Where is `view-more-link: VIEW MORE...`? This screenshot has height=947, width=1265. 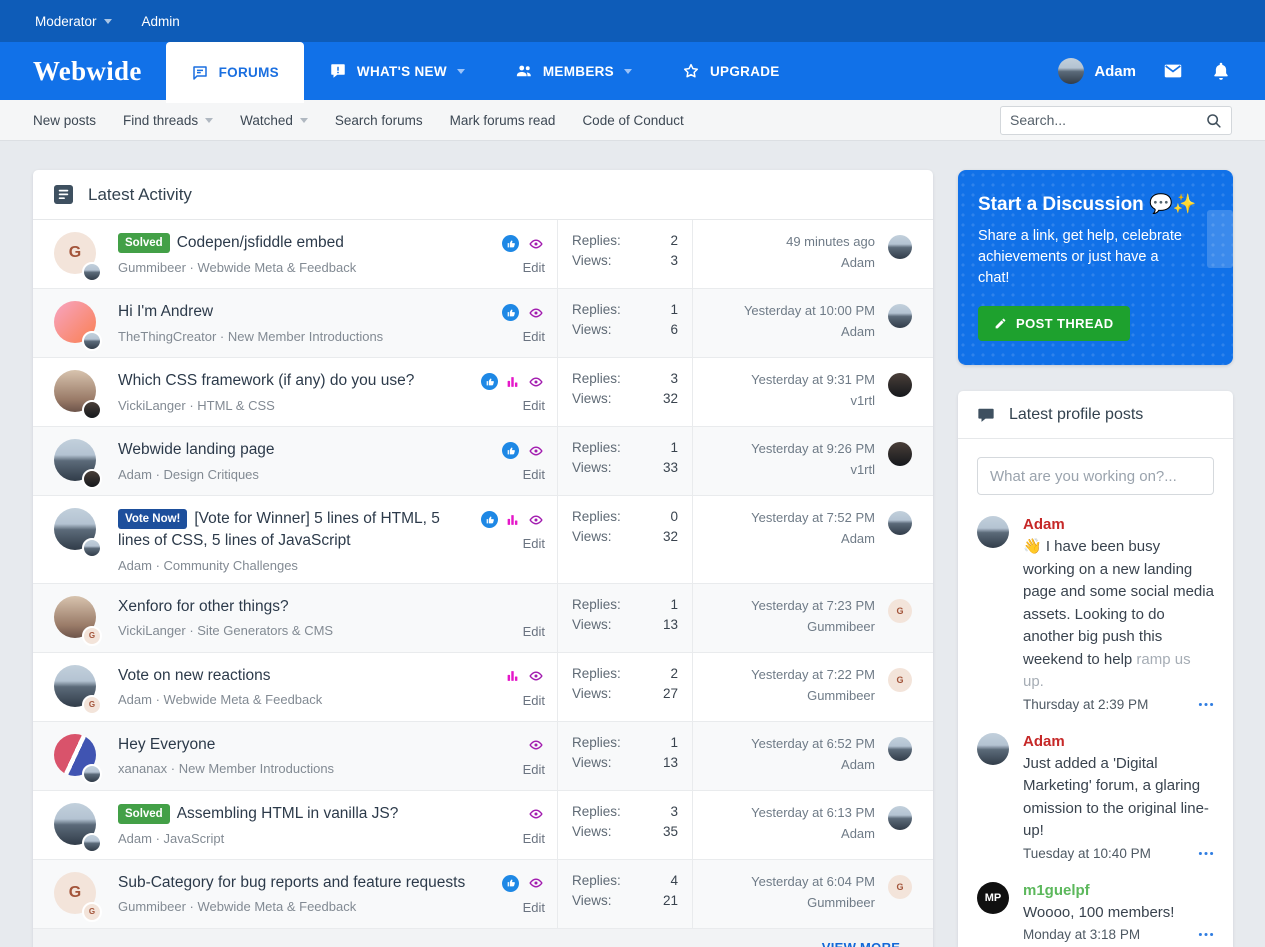
view-more-link: VIEW MORE... is located at coordinates (867, 943).